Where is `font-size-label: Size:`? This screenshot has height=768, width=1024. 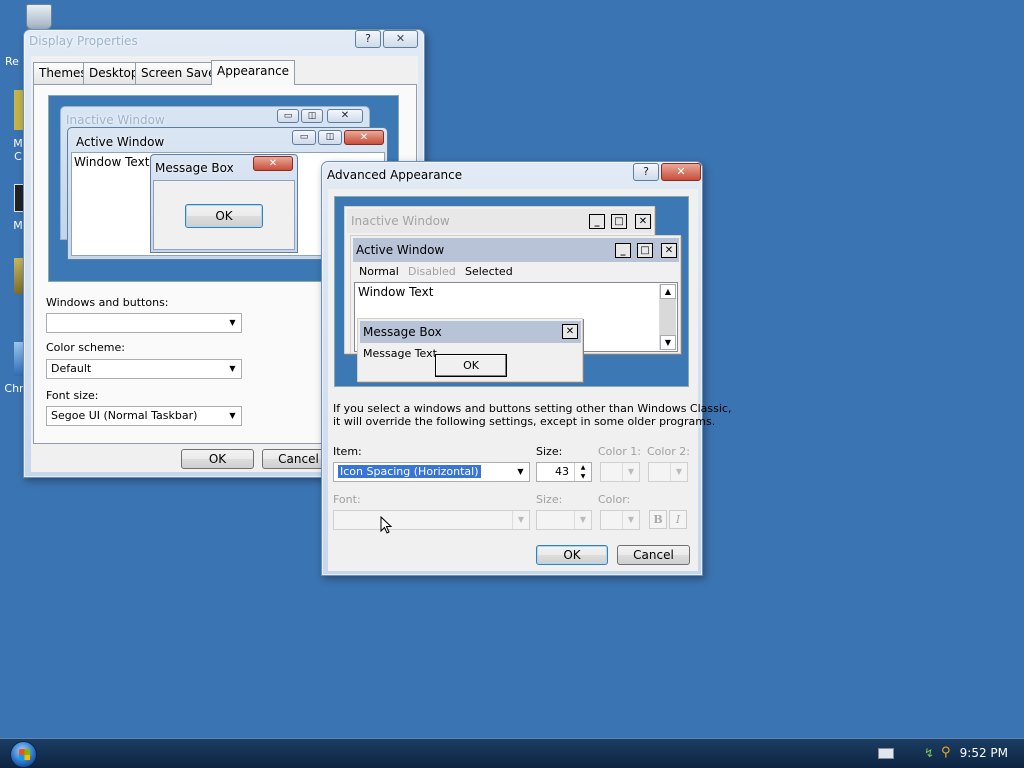
font-size-label: Size: is located at coordinates (549, 499).